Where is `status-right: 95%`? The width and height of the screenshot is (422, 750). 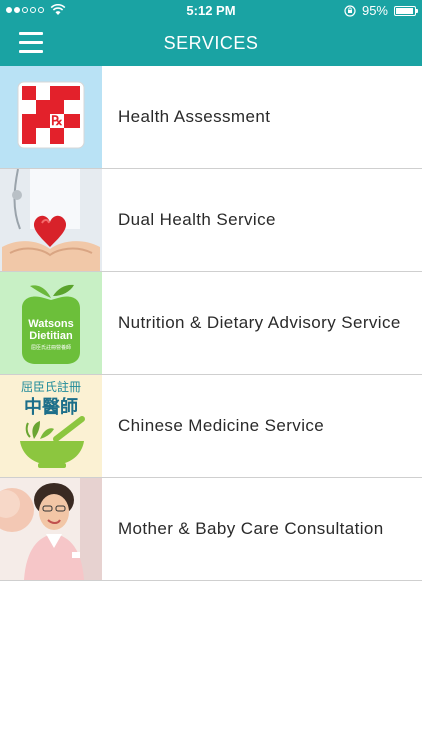 status-right: 95% is located at coordinates (381, 10).